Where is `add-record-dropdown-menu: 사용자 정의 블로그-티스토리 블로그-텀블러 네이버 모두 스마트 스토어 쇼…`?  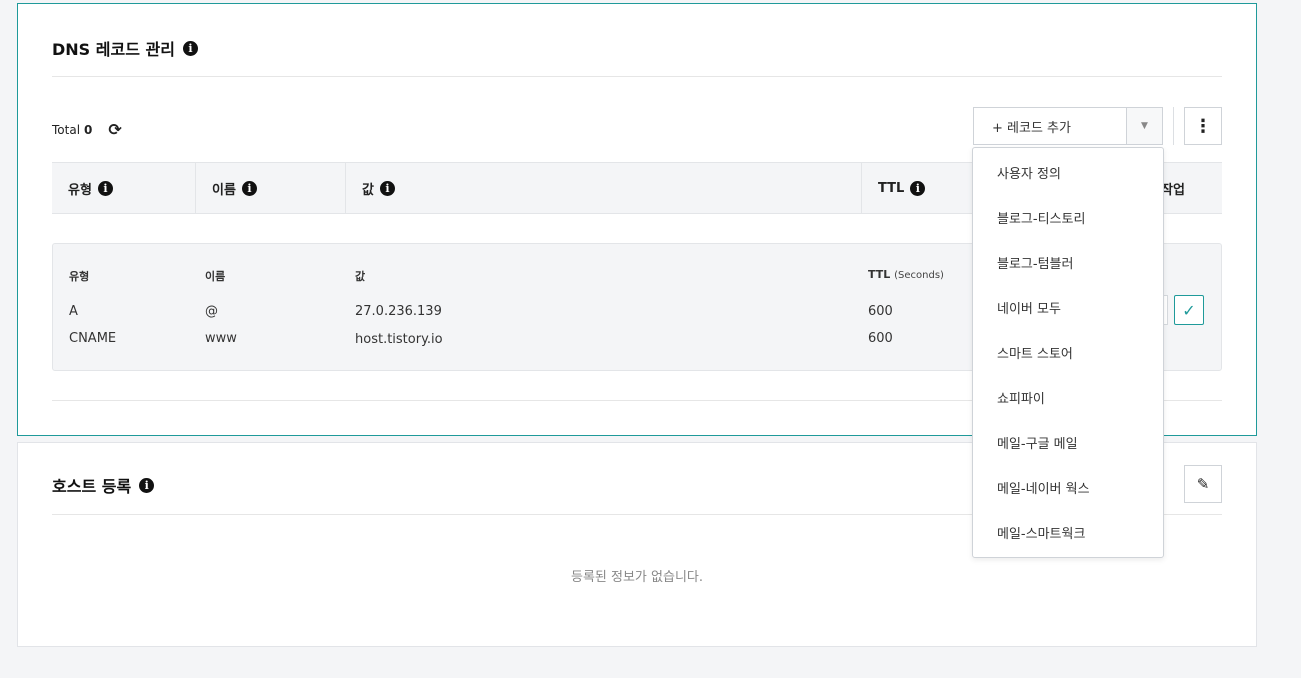
add-record-dropdown-menu: 사용자 정의 블로그-티스토리 블로그-텀블러 네이버 모두 스마트 스토어 쇼… is located at coordinates (1068, 352).